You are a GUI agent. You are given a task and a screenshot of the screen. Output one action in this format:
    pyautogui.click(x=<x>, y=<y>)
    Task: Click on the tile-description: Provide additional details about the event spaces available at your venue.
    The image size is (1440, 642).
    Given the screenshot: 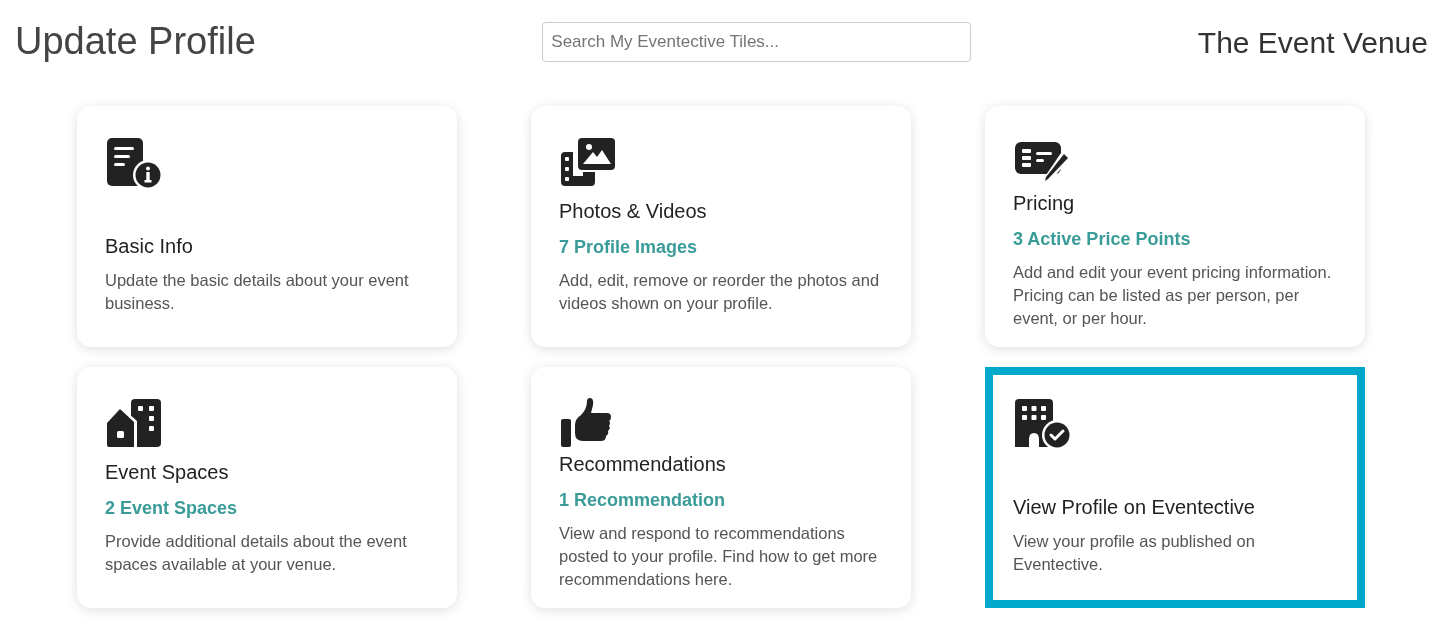 What is the action you would take?
    pyautogui.click(x=256, y=552)
    